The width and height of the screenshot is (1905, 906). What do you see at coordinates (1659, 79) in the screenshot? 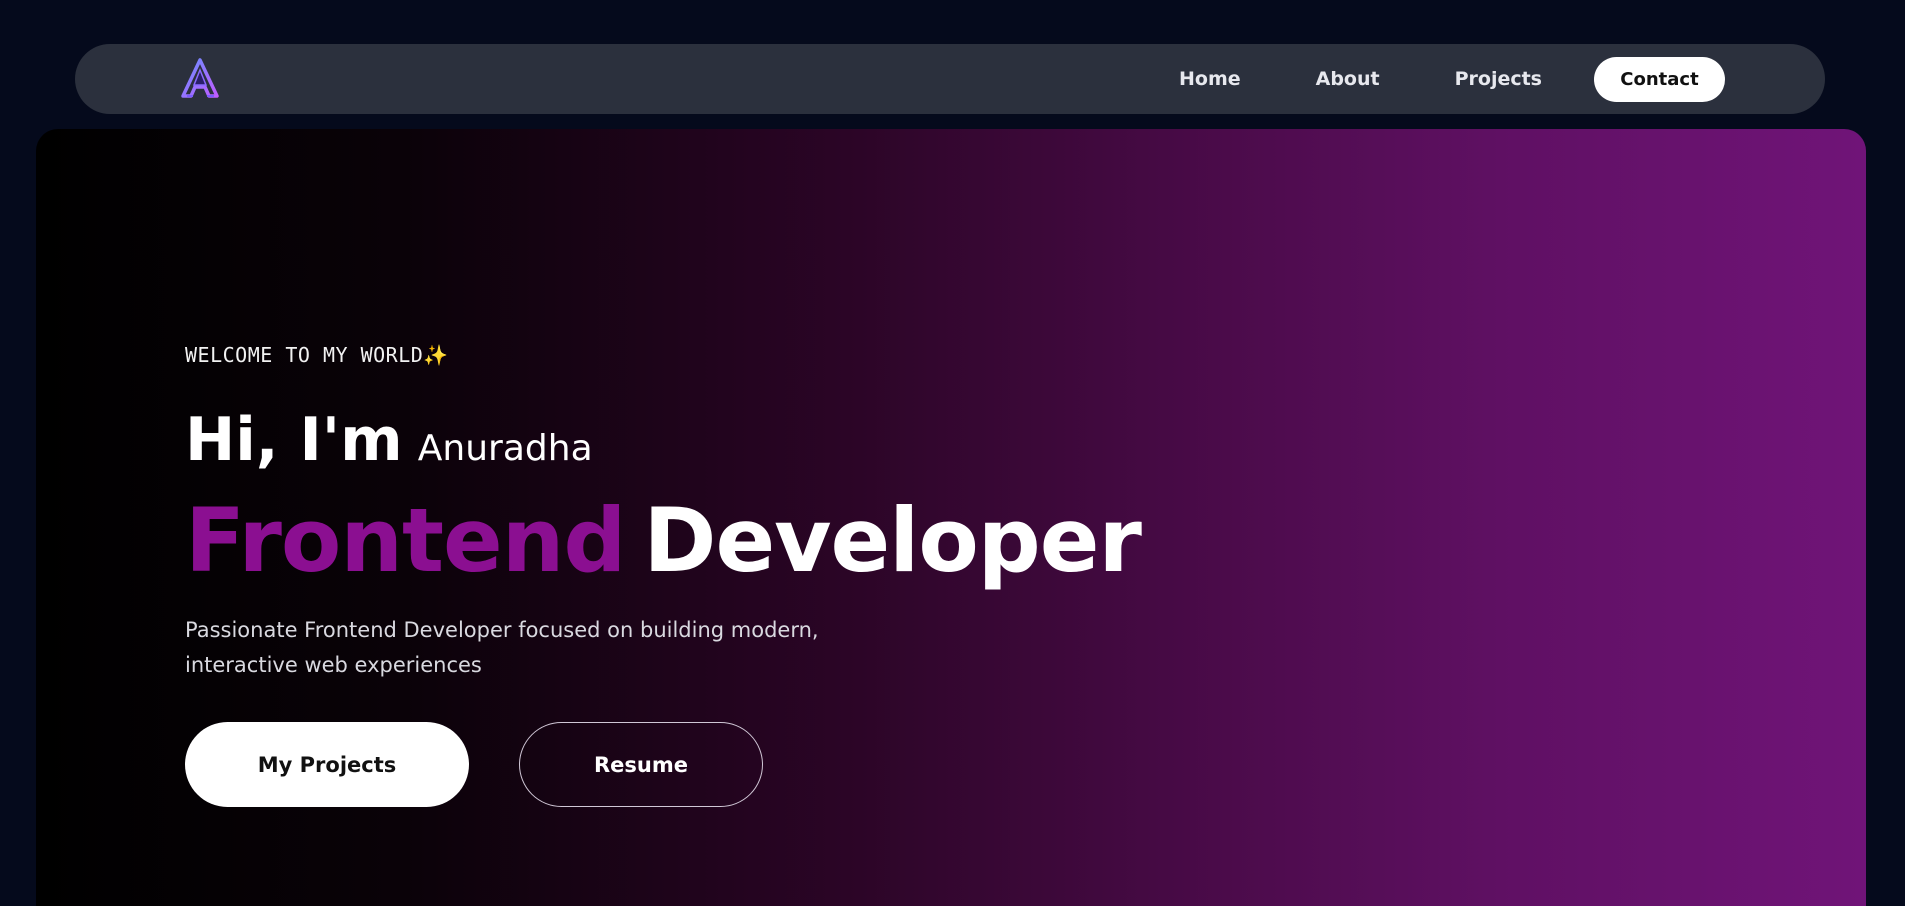
I see `contact-button: Contact` at bounding box center [1659, 79].